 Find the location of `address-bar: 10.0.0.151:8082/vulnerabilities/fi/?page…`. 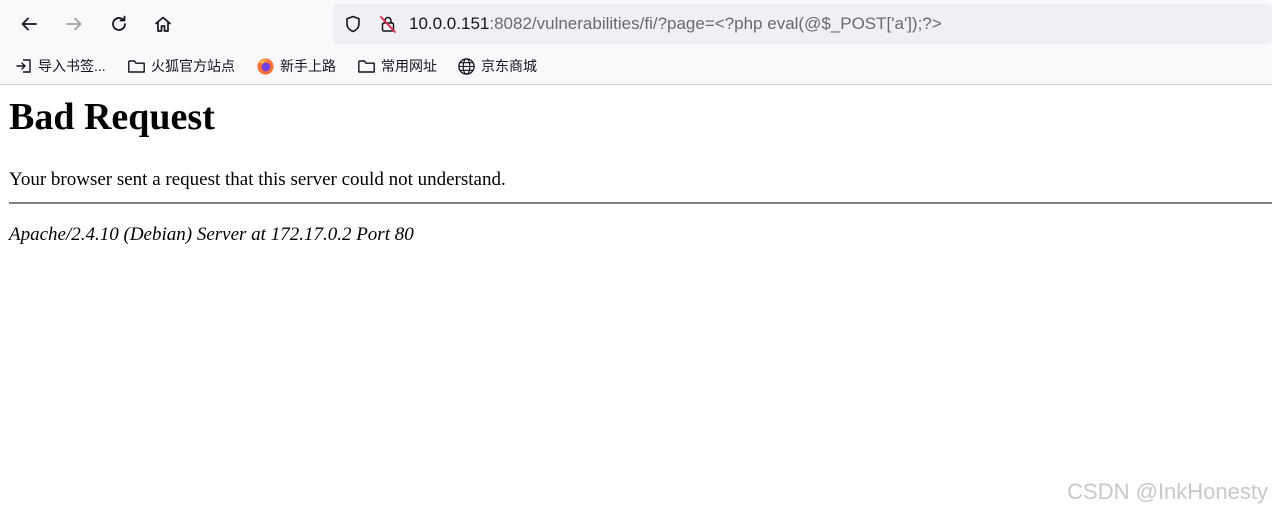

address-bar: 10.0.0.151:8082/vulnerabilities/fi/?page… is located at coordinates (802, 24).